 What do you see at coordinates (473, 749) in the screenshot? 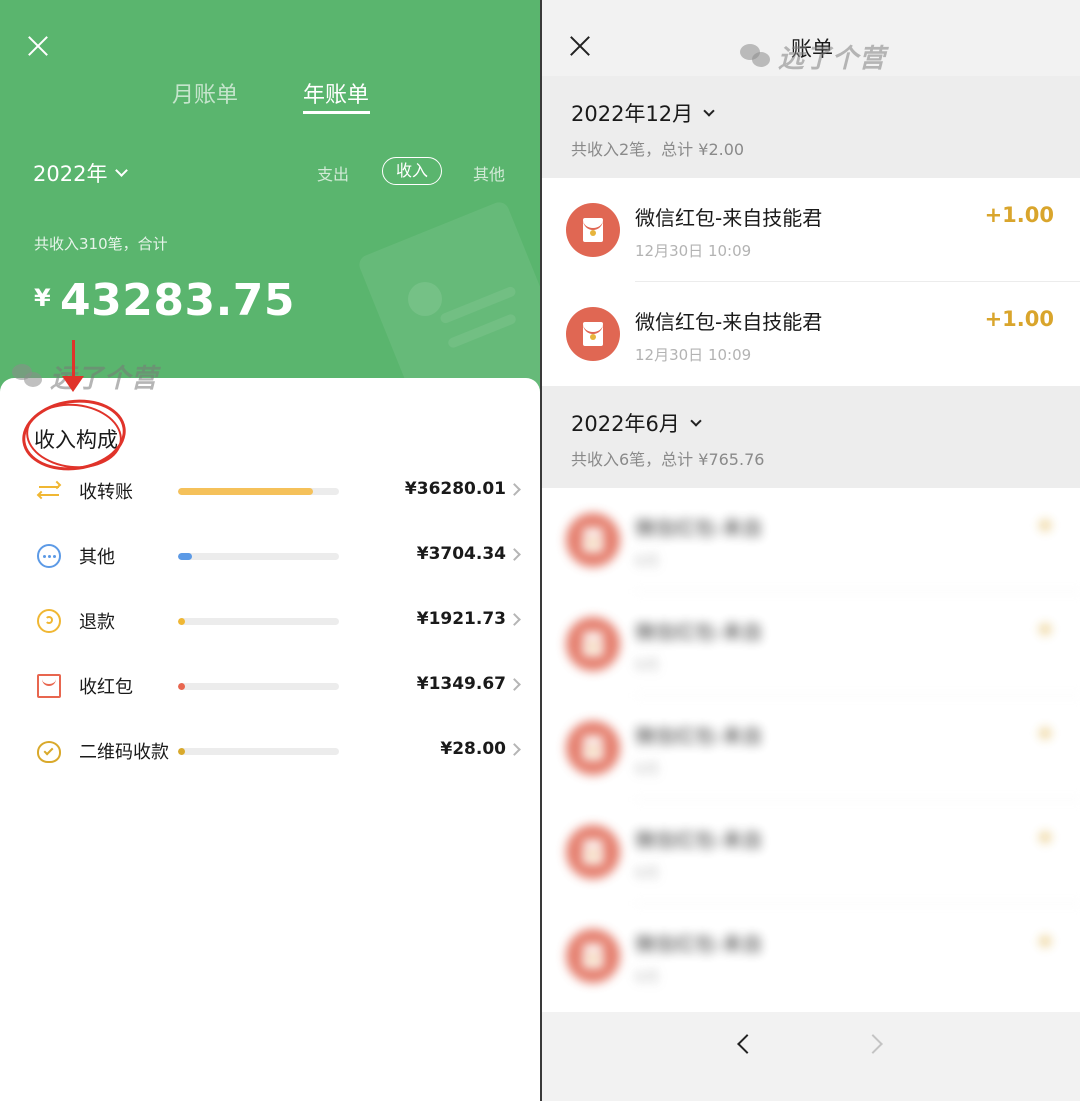
I see `category-amount: ¥28.00` at bounding box center [473, 749].